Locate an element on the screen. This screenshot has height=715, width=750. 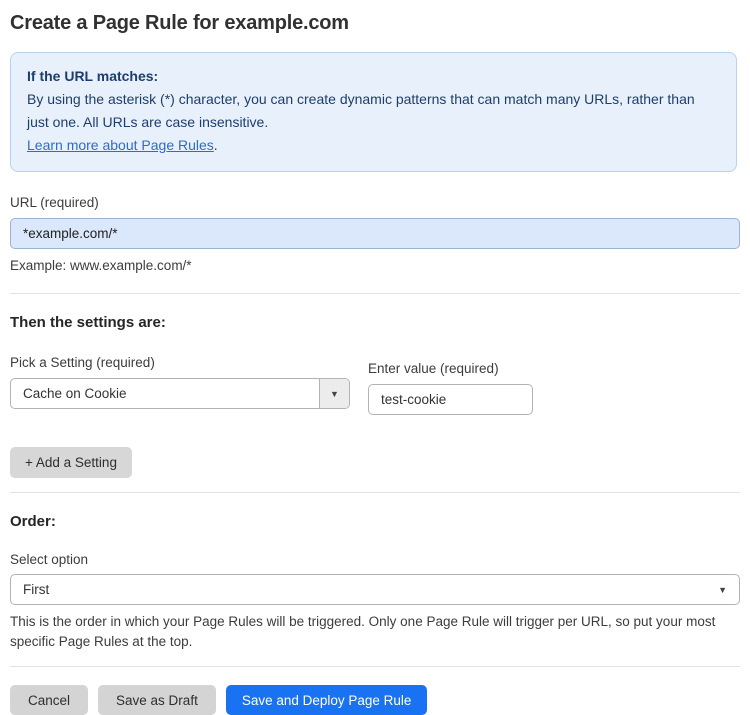
page-title: Create a Page Rule for example.com is located at coordinates (179, 23).